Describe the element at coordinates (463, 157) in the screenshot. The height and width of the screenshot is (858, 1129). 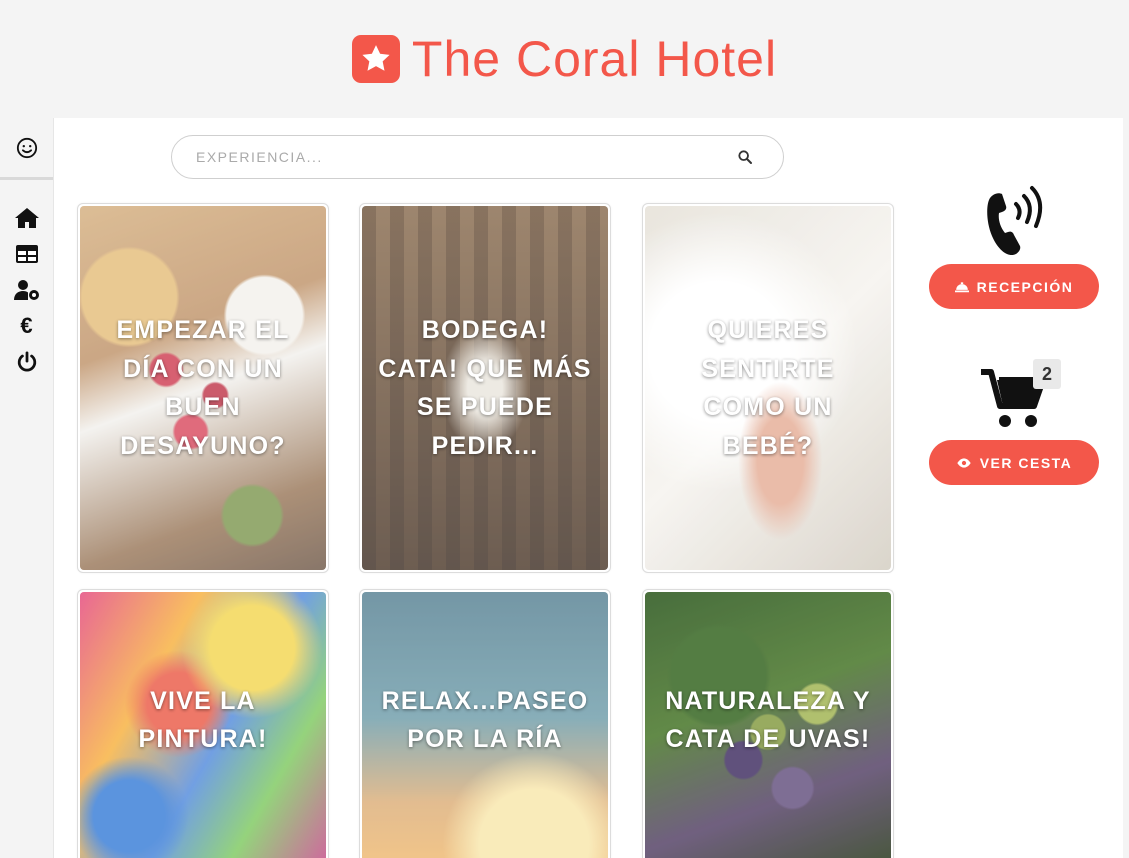
I see `search-input` at that location.